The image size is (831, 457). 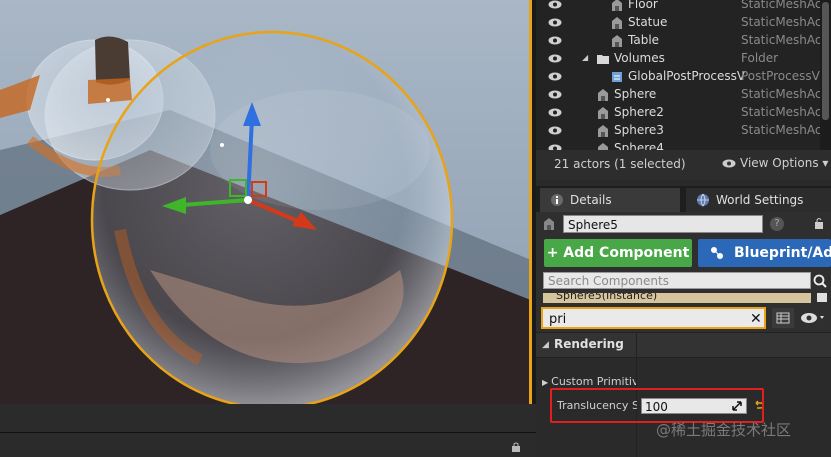 I want to click on search-components-input: Search Components, so click(x=677, y=280).